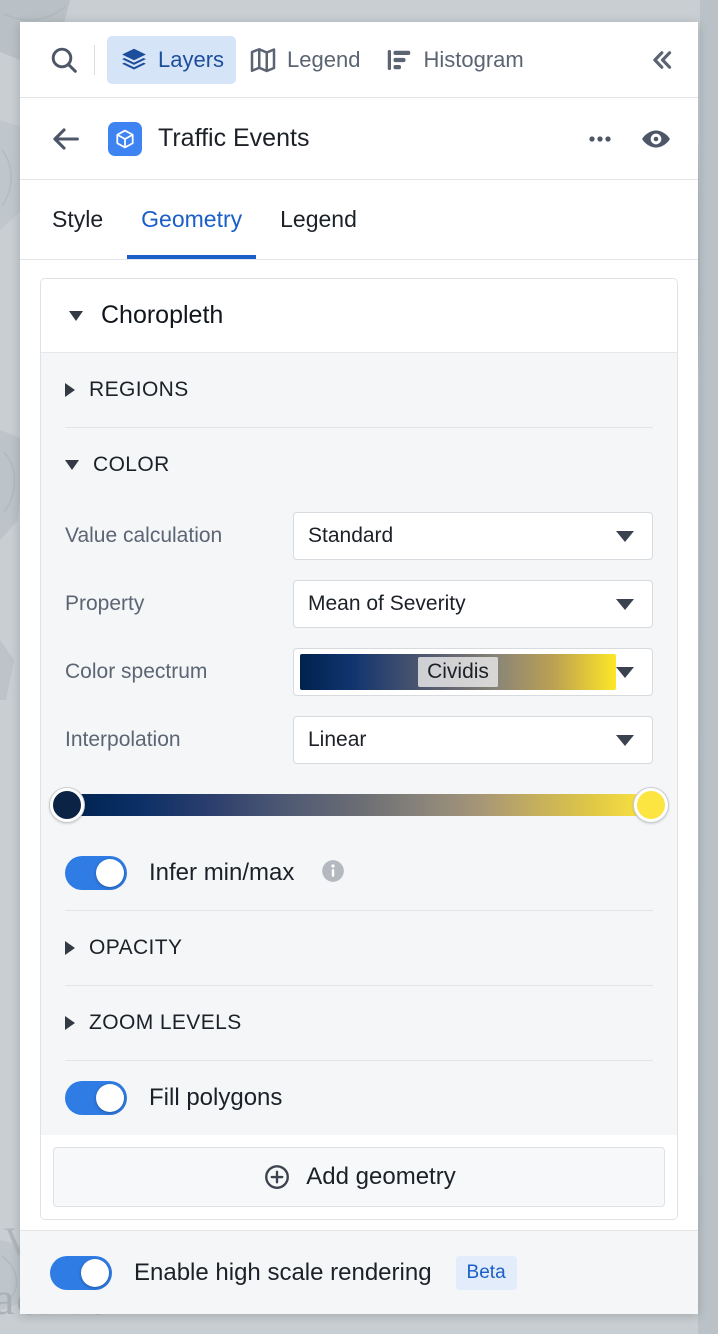 The image size is (718, 1334). Describe the element at coordinates (162, 315) in the screenshot. I see `choropleth-title: Choropleth` at that location.